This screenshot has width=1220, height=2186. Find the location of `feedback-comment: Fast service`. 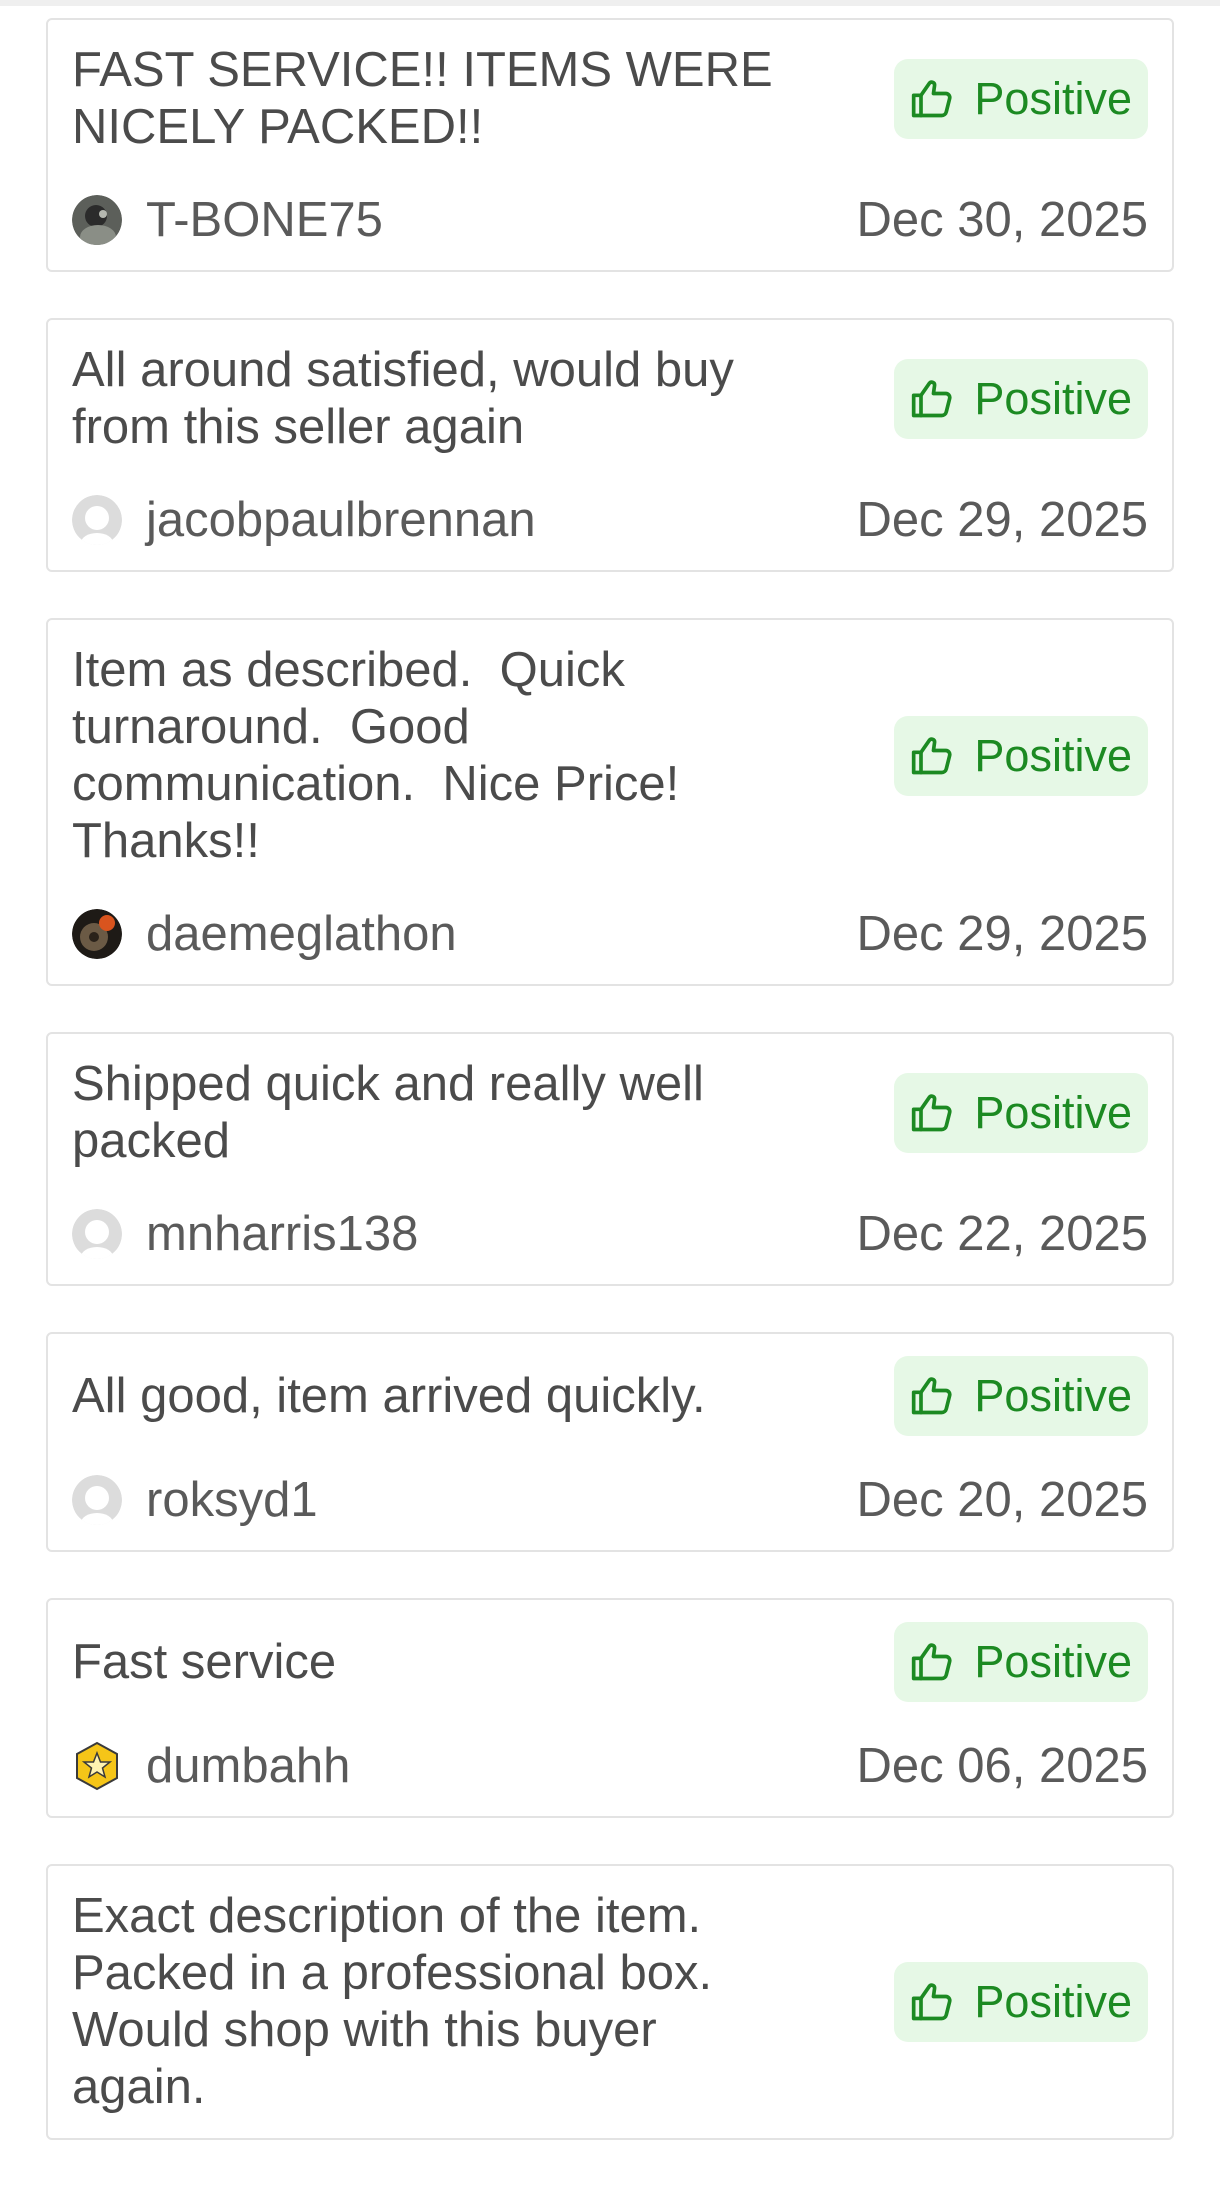

feedback-comment: Fast service is located at coordinates (204, 1661).